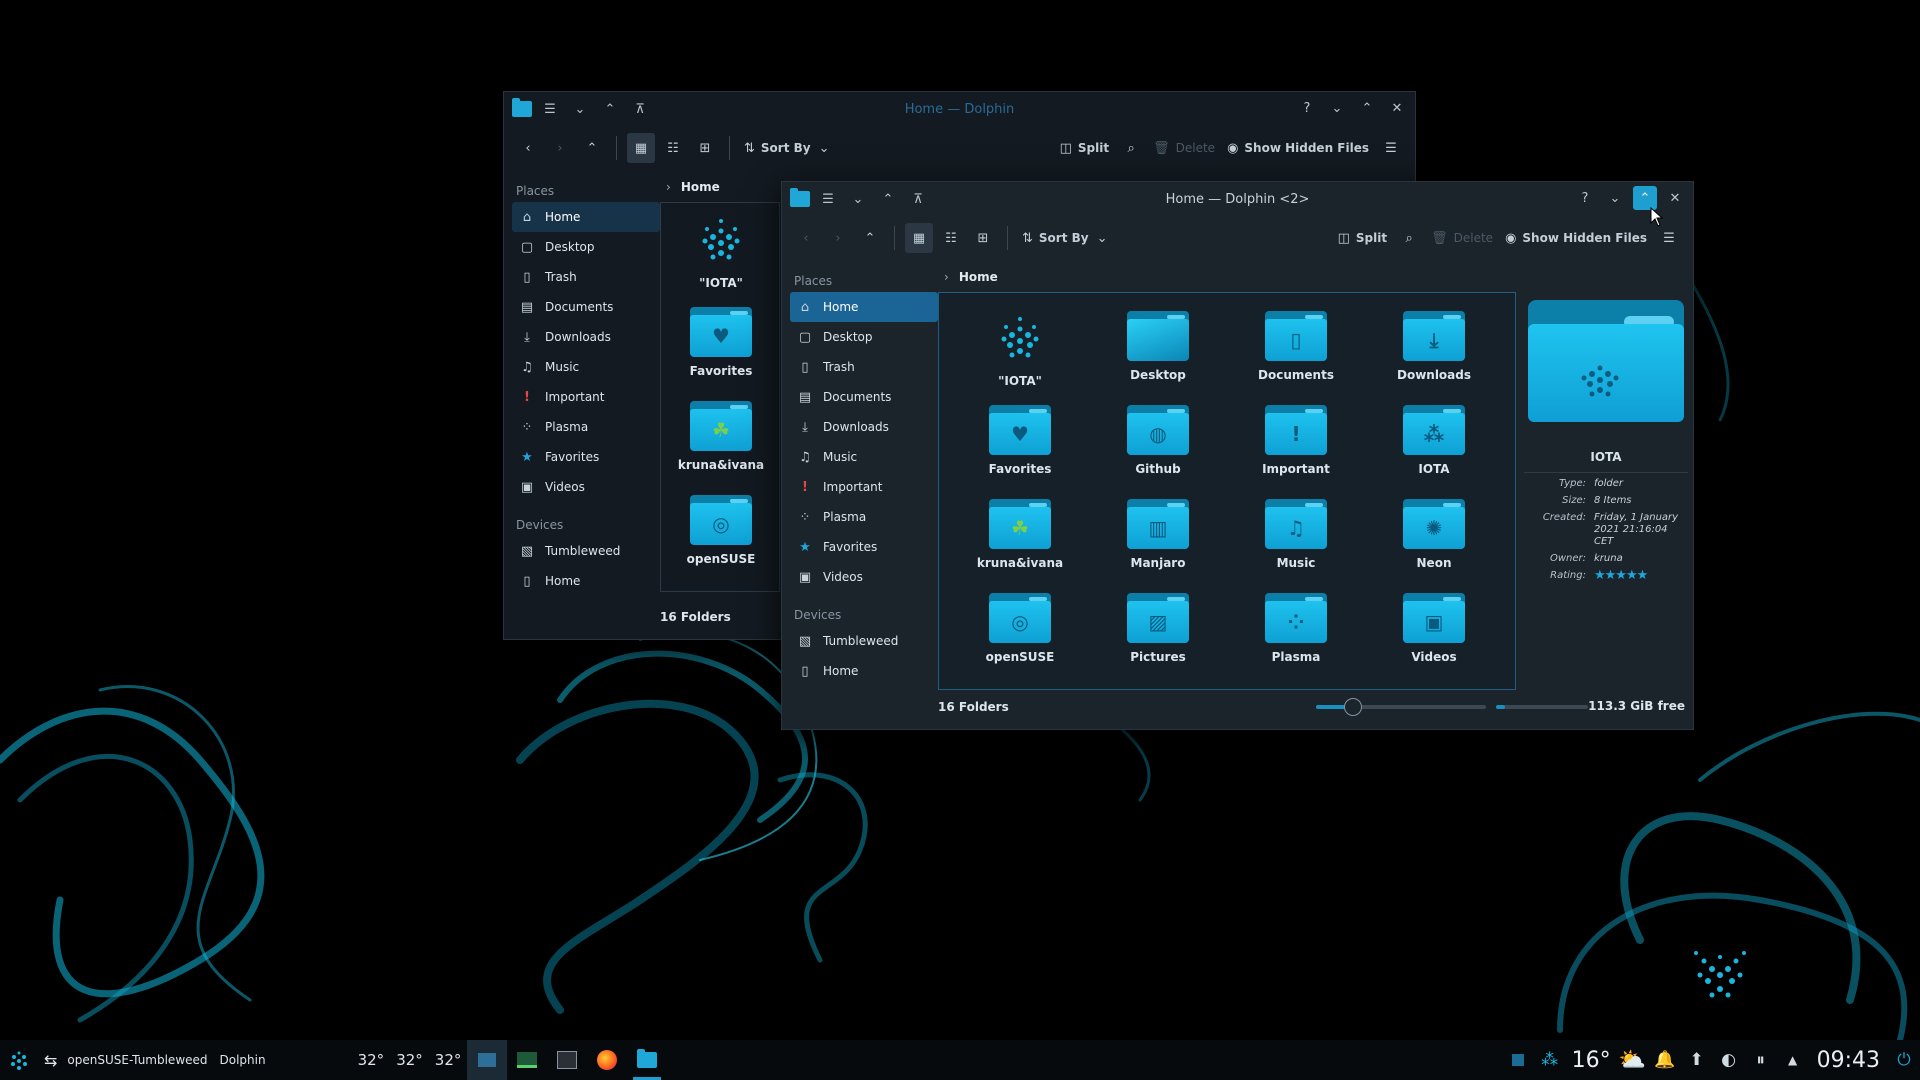 The width and height of the screenshot is (1920, 1080). What do you see at coordinates (1307, 108) in the screenshot?
I see `help-icon: ?` at bounding box center [1307, 108].